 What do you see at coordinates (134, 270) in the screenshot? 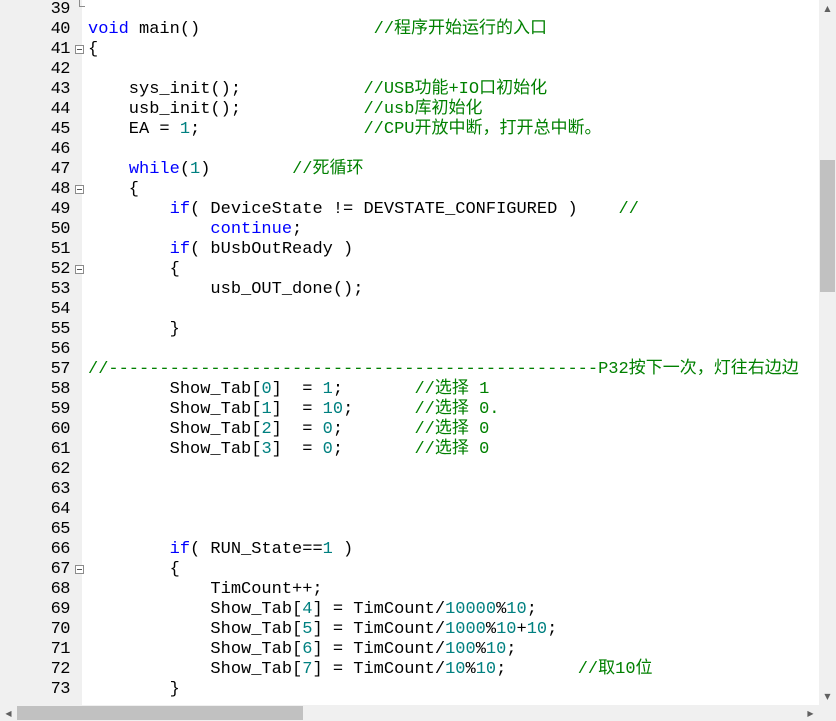
I see `code-text: {` at bounding box center [134, 270].